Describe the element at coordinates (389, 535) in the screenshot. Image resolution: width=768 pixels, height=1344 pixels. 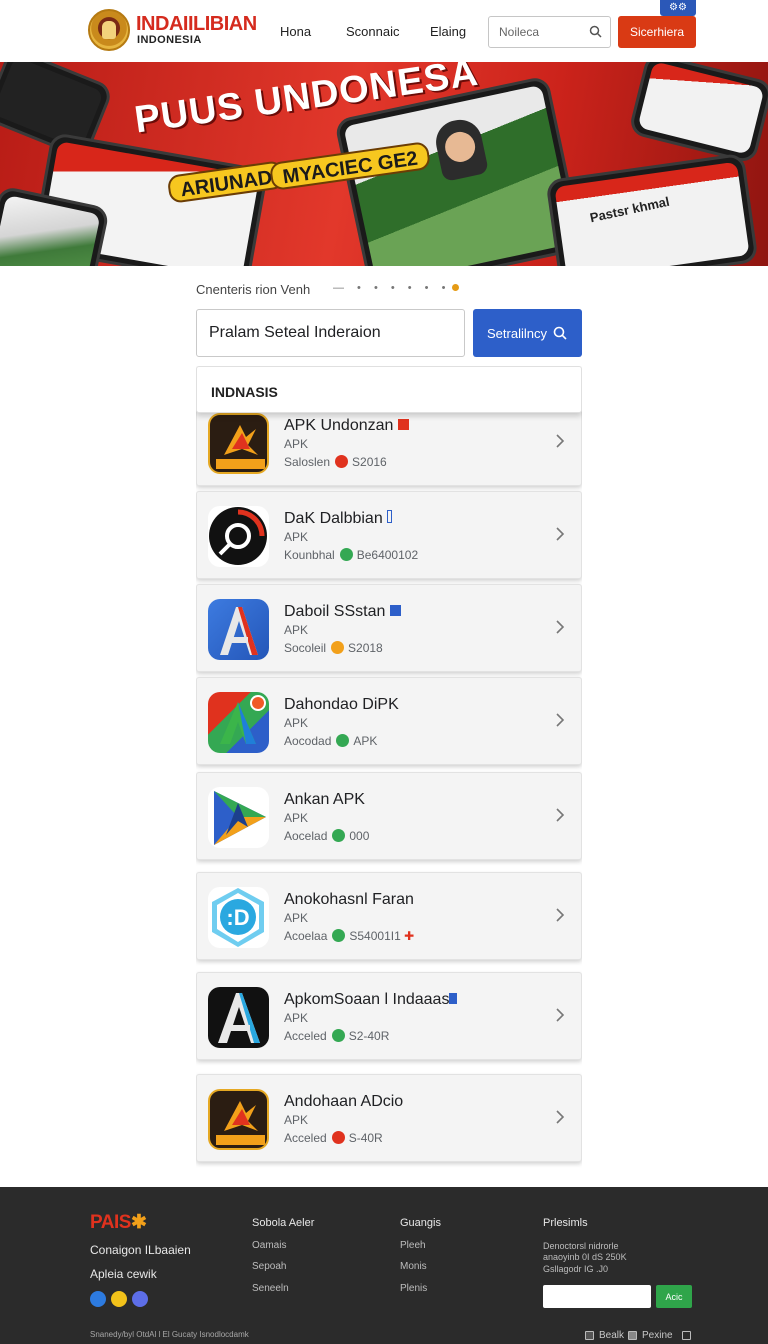
I see `app-card: DaK Dalbbian APK Kounbhal Be6400102` at that location.